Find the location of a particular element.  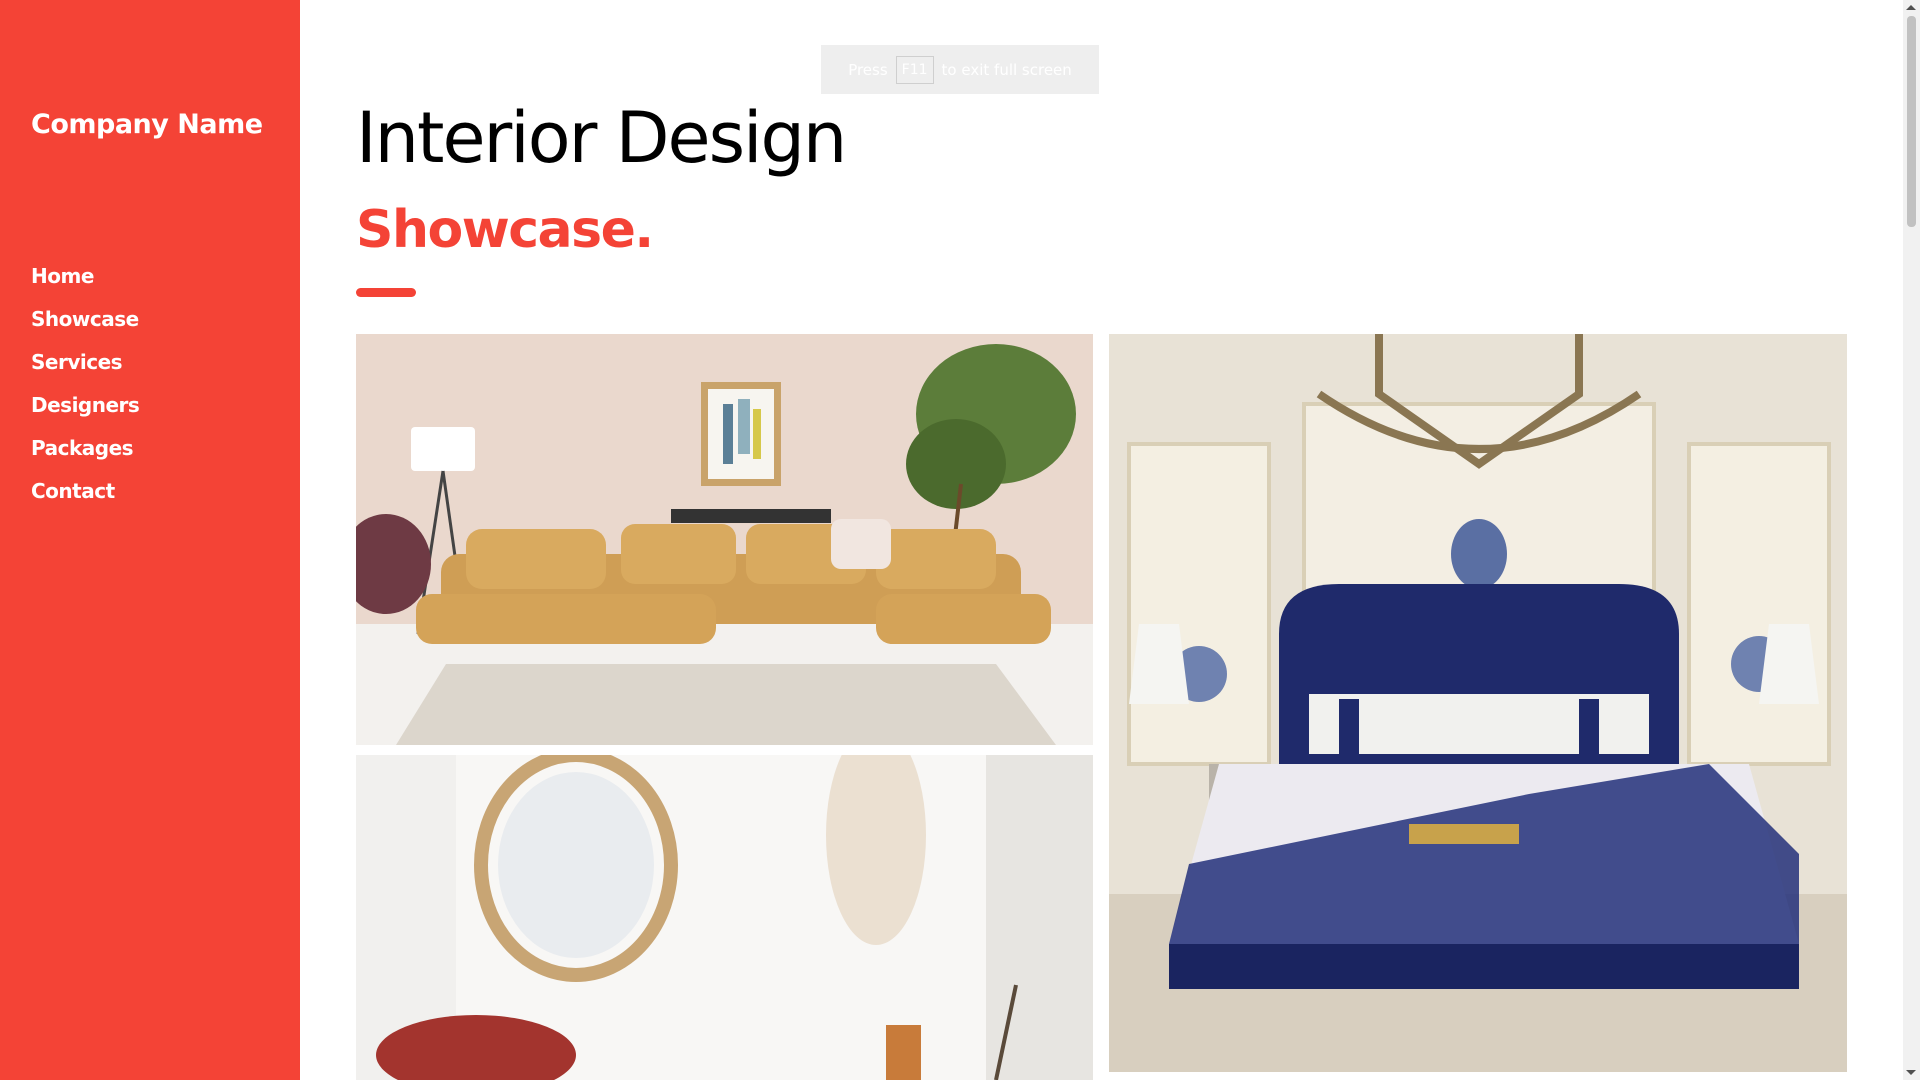

nav-item-showcase: Showcase is located at coordinates (85, 325).